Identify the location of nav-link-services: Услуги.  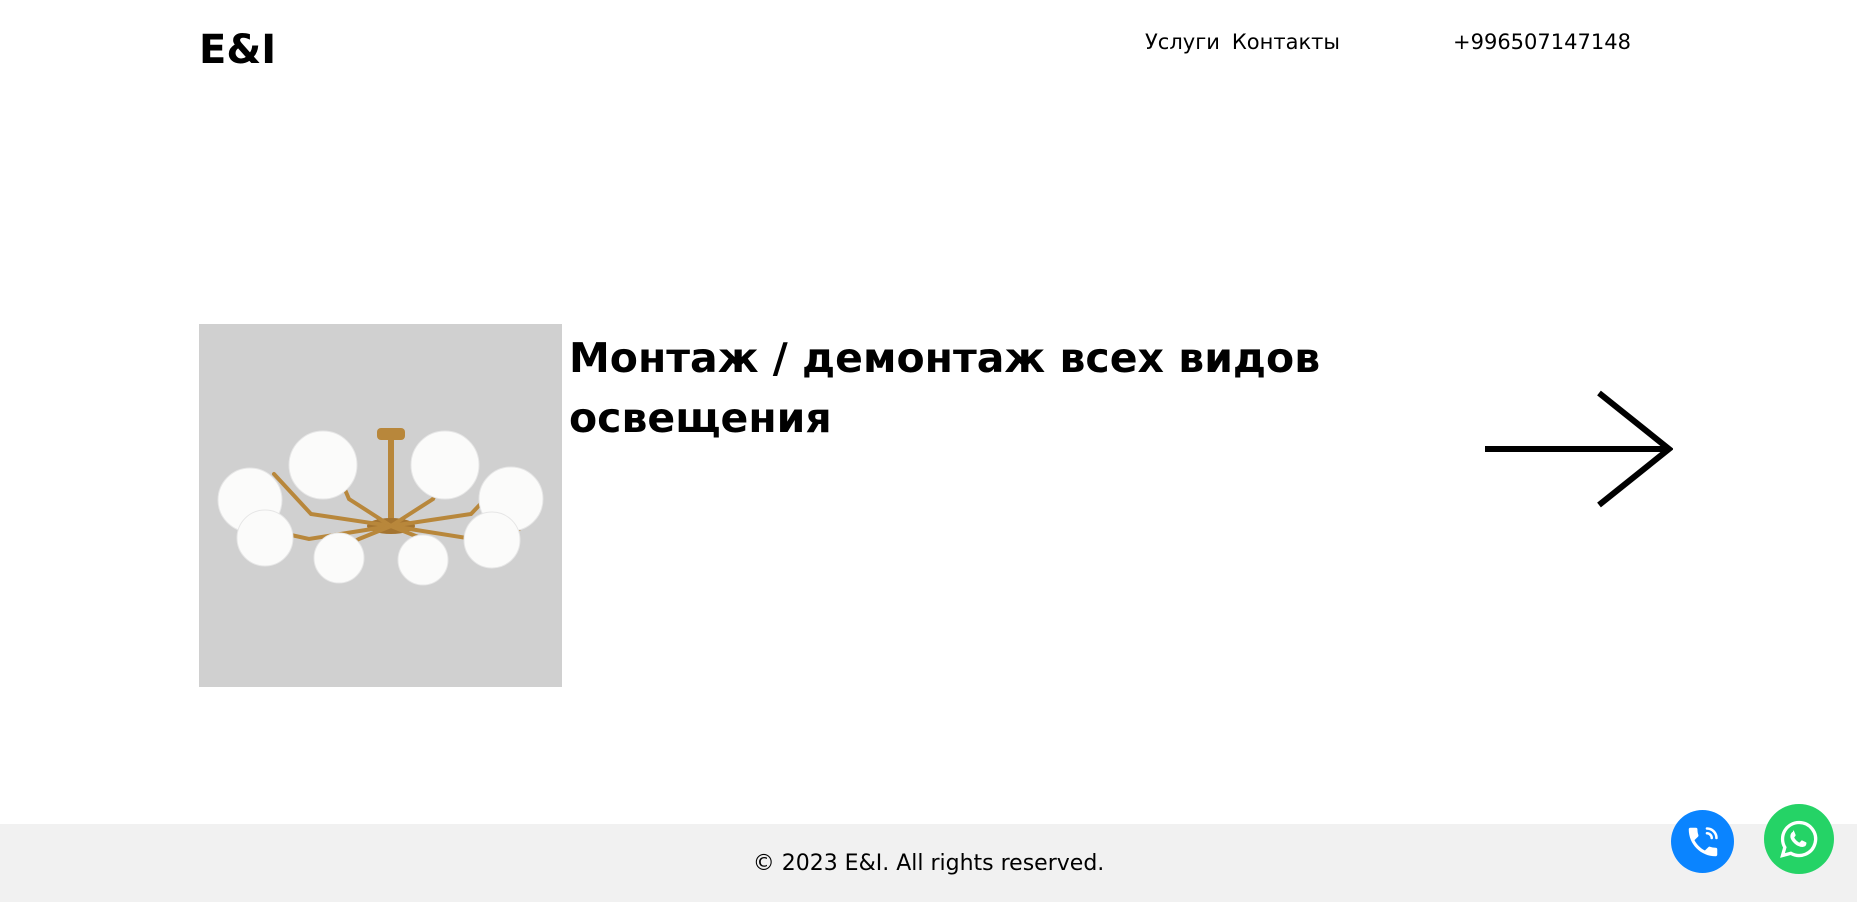
(1182, 42).